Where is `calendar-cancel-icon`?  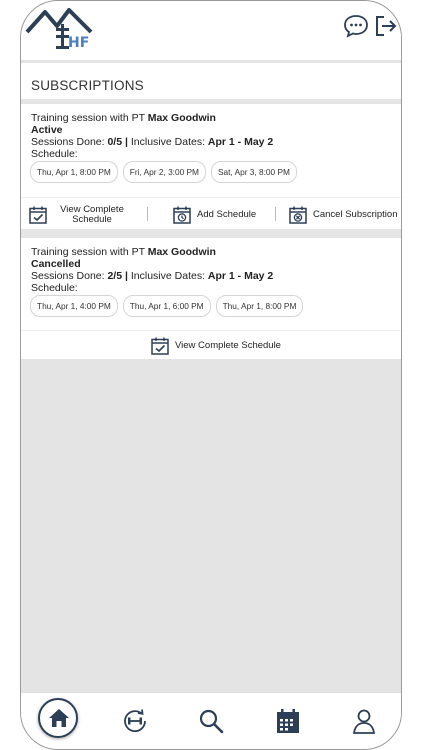 calendar-cancel-icon is located at coordinates (298, 215).